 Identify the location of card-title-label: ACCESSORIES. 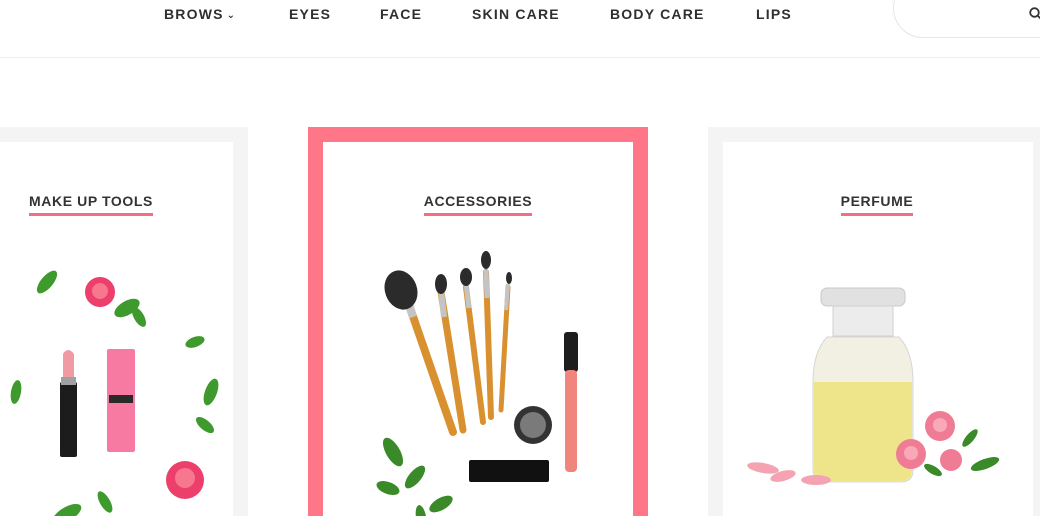
(478, 204).